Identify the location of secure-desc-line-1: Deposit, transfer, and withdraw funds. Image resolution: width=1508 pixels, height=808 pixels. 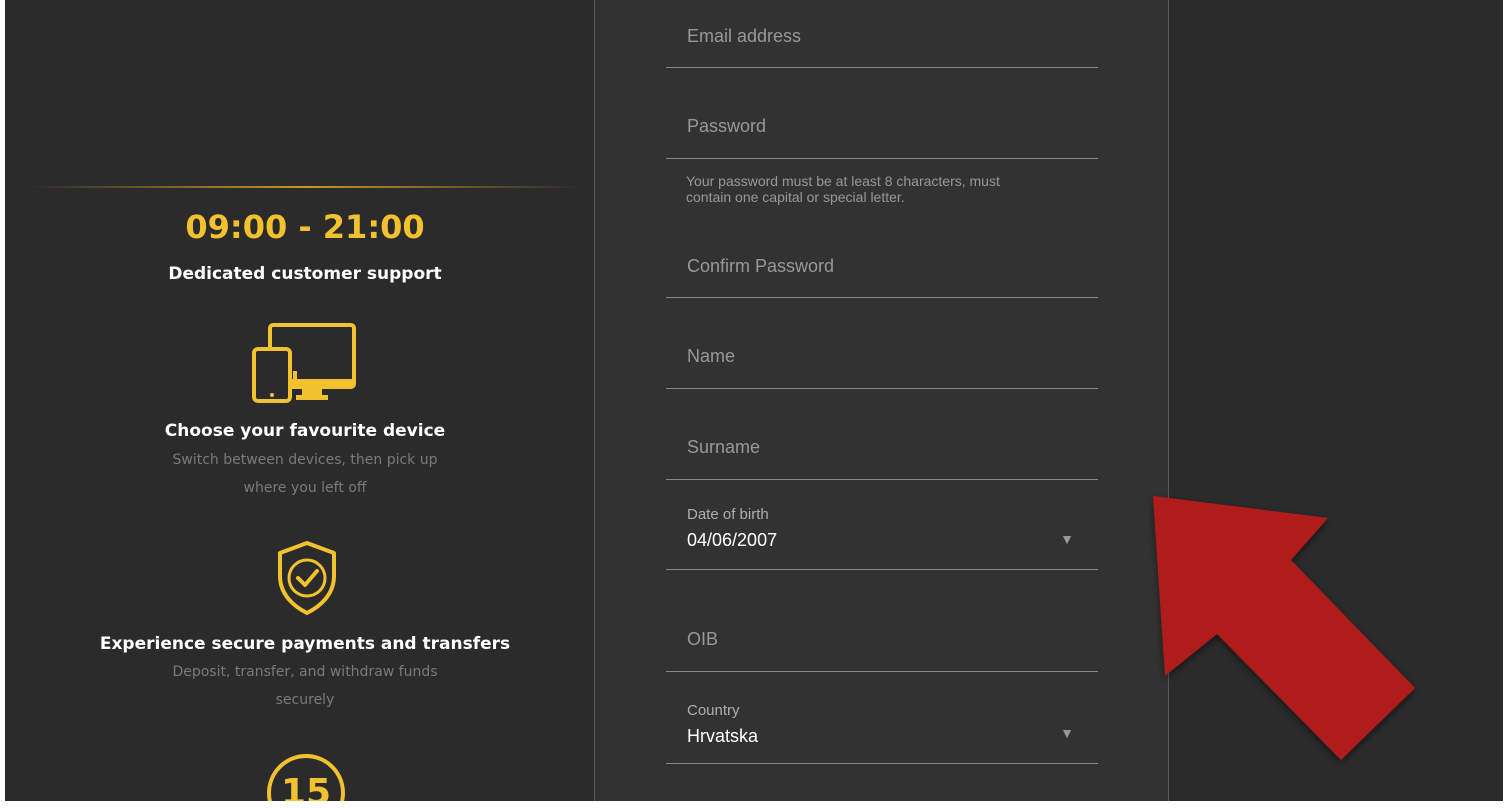
(305, 672).